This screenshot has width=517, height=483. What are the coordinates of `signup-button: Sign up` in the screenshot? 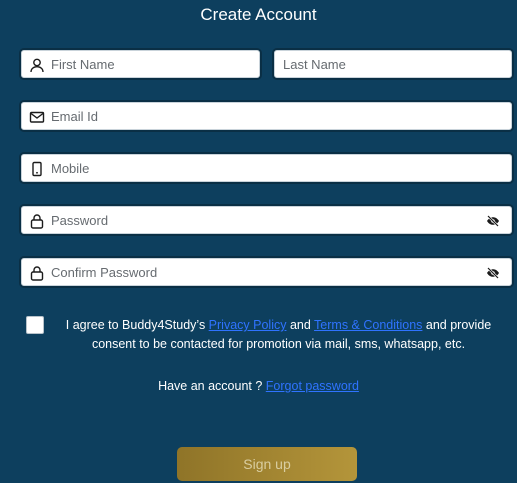 It's located at (267, 464).